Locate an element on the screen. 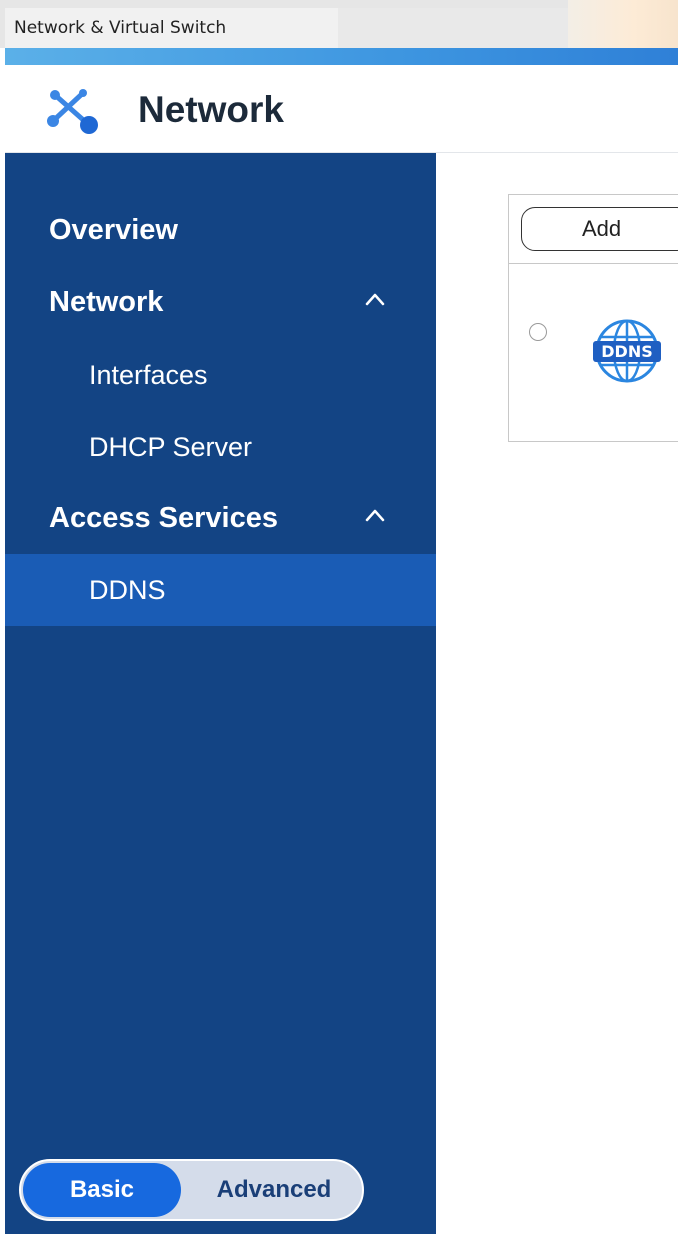  panel-toolbar: Add is located at coordinates (593, 229).